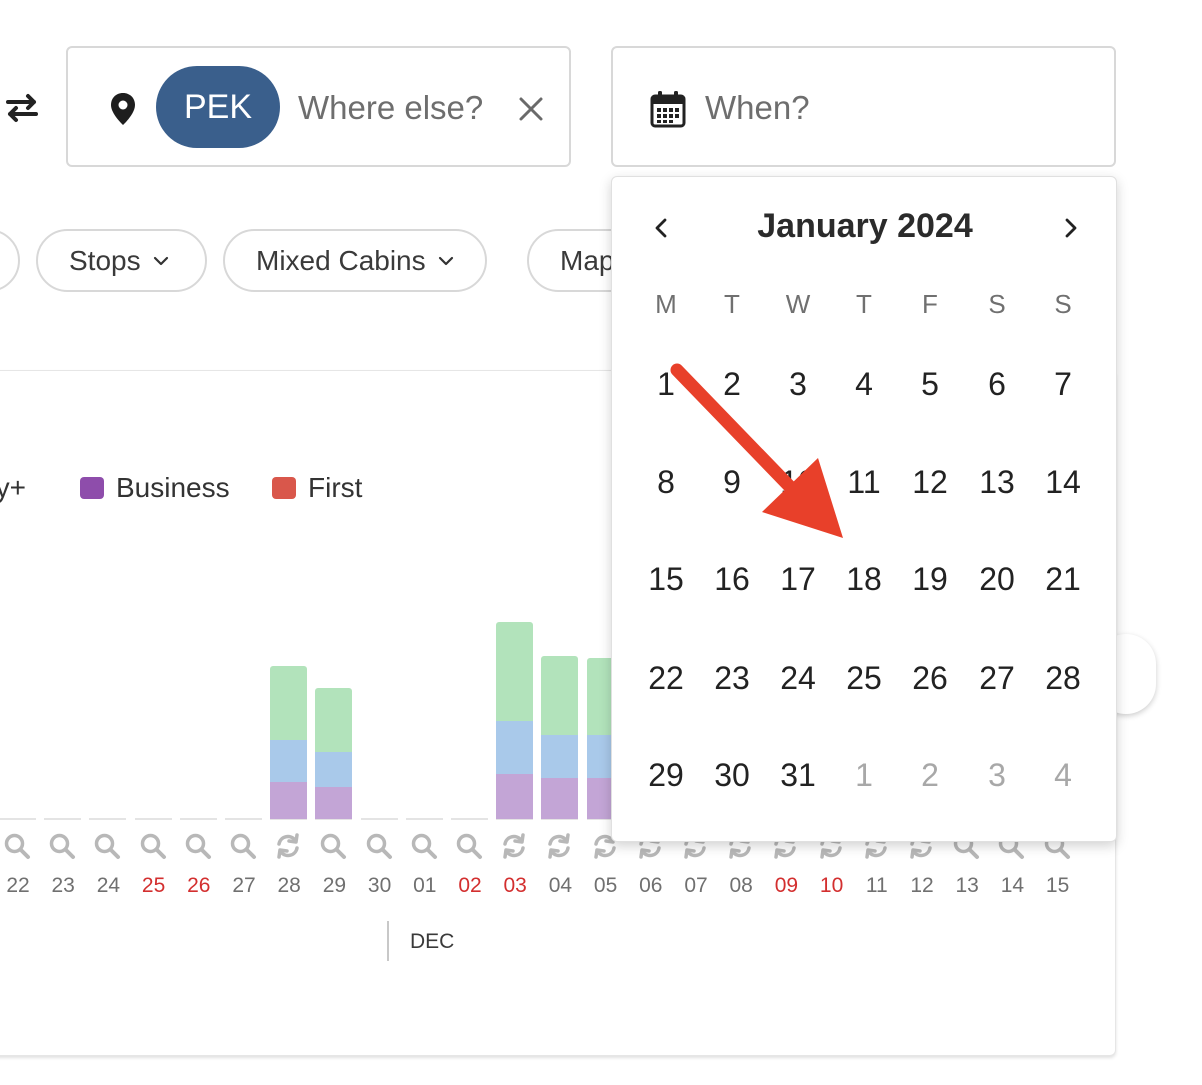 The width and height of the screenshot is (1202, 1085). What do you see at coordinates (930, 482) in the screenshot?
I see `calendar-day: 12` at bounding box center [930, 482].